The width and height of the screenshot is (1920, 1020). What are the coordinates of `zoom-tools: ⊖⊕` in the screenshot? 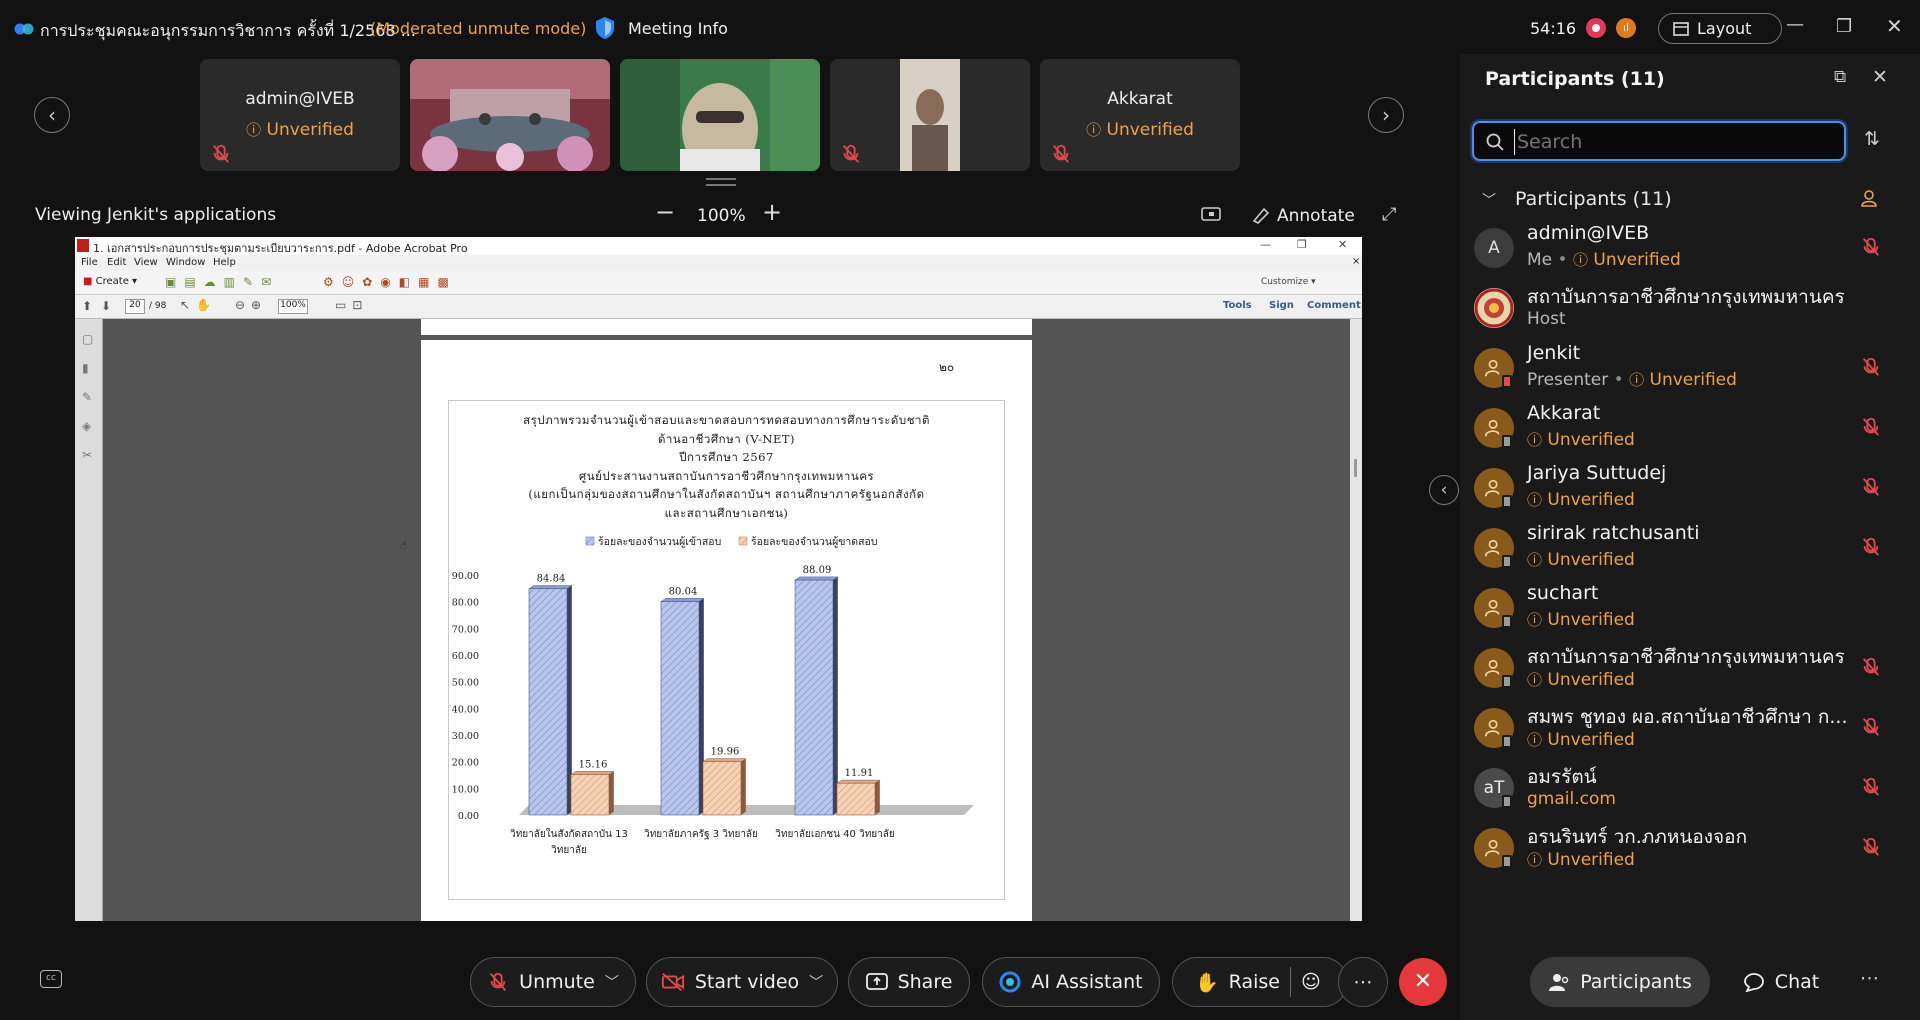 It's located at (251, 305).